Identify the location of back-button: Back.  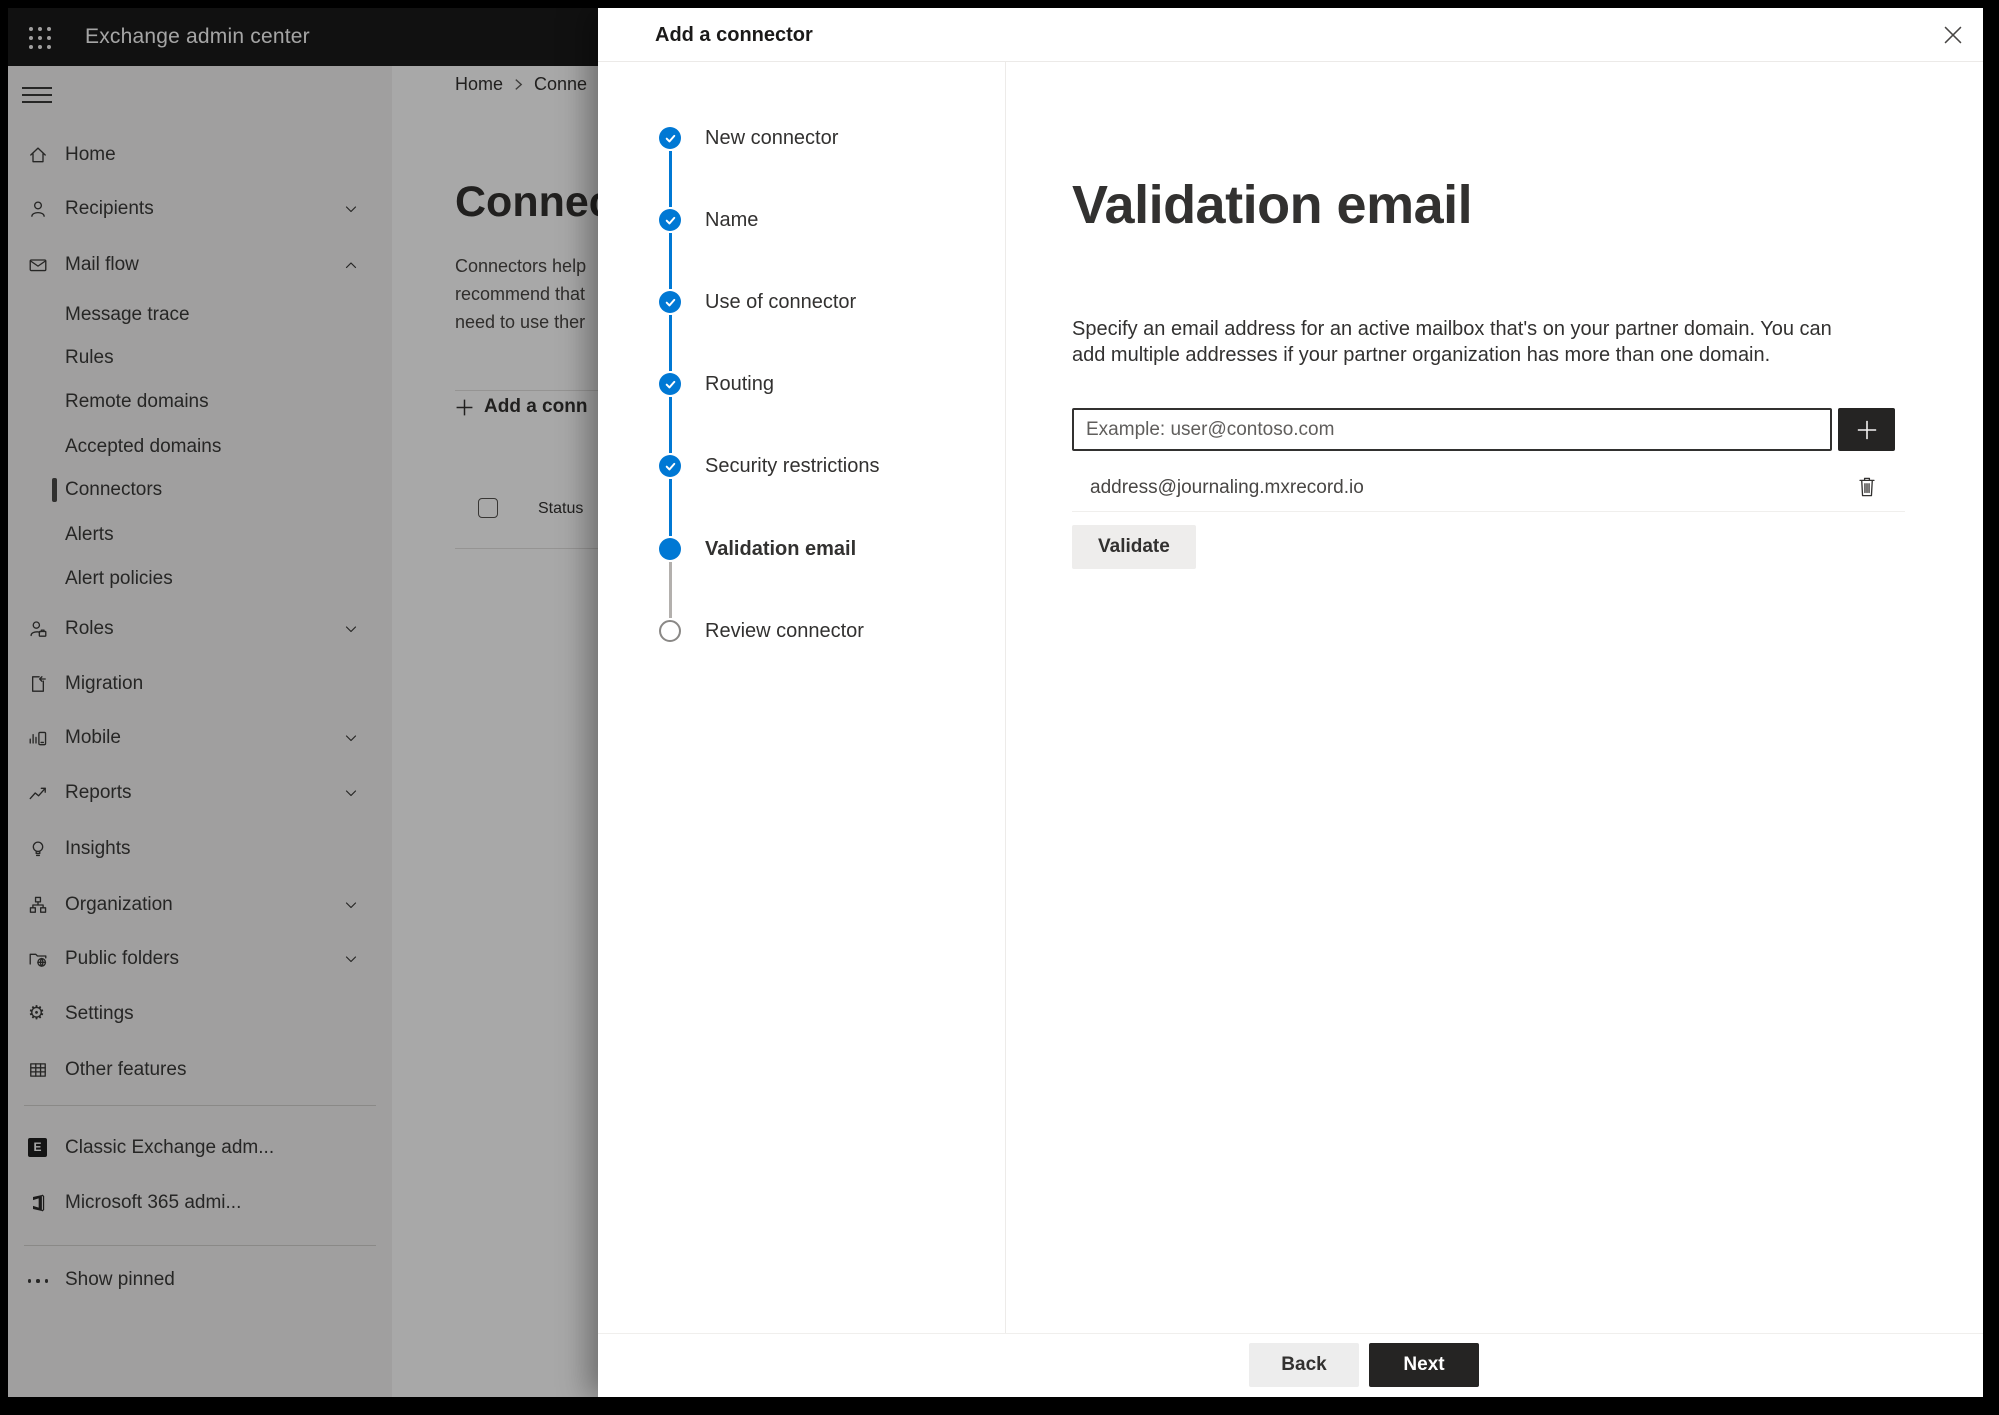
(1304, 1365).